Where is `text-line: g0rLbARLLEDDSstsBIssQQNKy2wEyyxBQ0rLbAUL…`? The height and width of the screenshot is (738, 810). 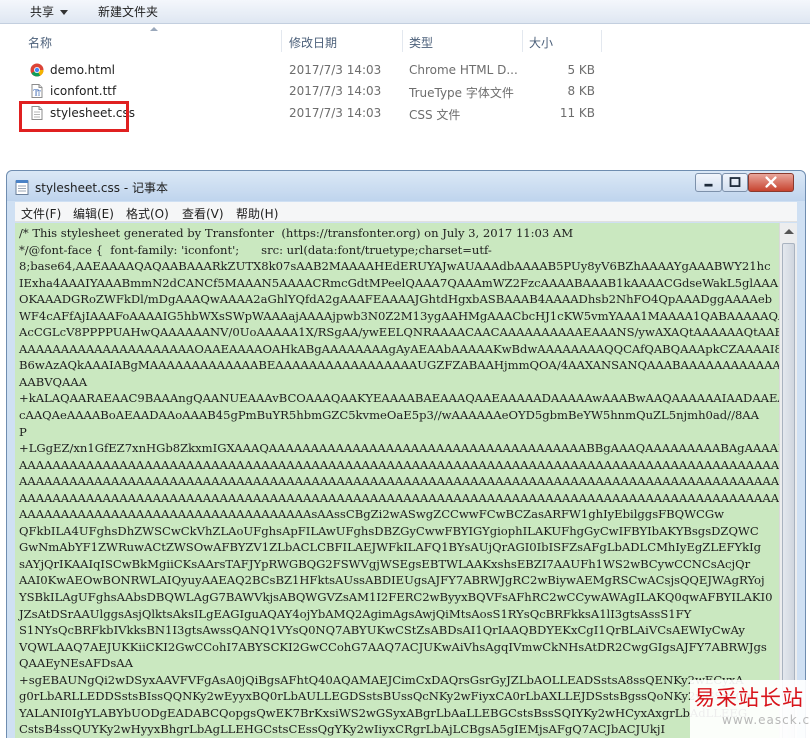
text-line: g0rLbARLLEDDSstsBIssQQNKy2wEyyxBQ0rLbAUL… is located at coordinates (387, 696).